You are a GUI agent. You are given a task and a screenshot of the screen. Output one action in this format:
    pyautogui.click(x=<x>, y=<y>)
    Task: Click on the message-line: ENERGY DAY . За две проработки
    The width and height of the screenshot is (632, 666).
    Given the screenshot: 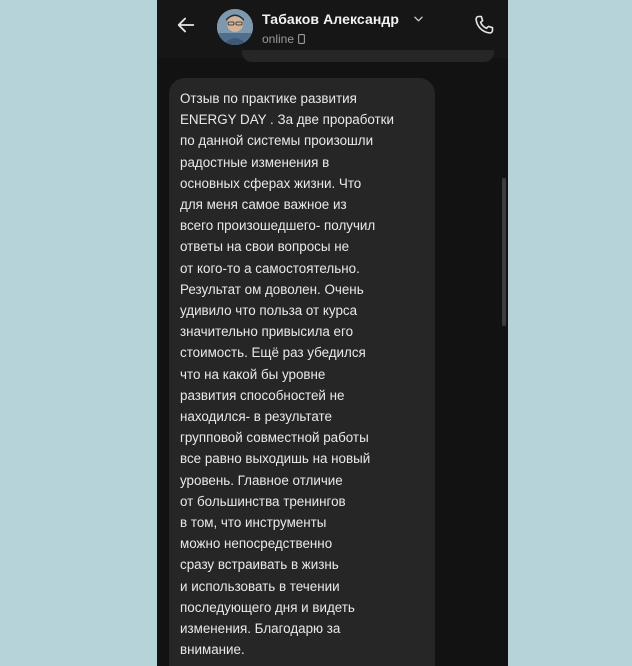 What is the action you would take?
    pyautogui.click(x=287, y=120)
    